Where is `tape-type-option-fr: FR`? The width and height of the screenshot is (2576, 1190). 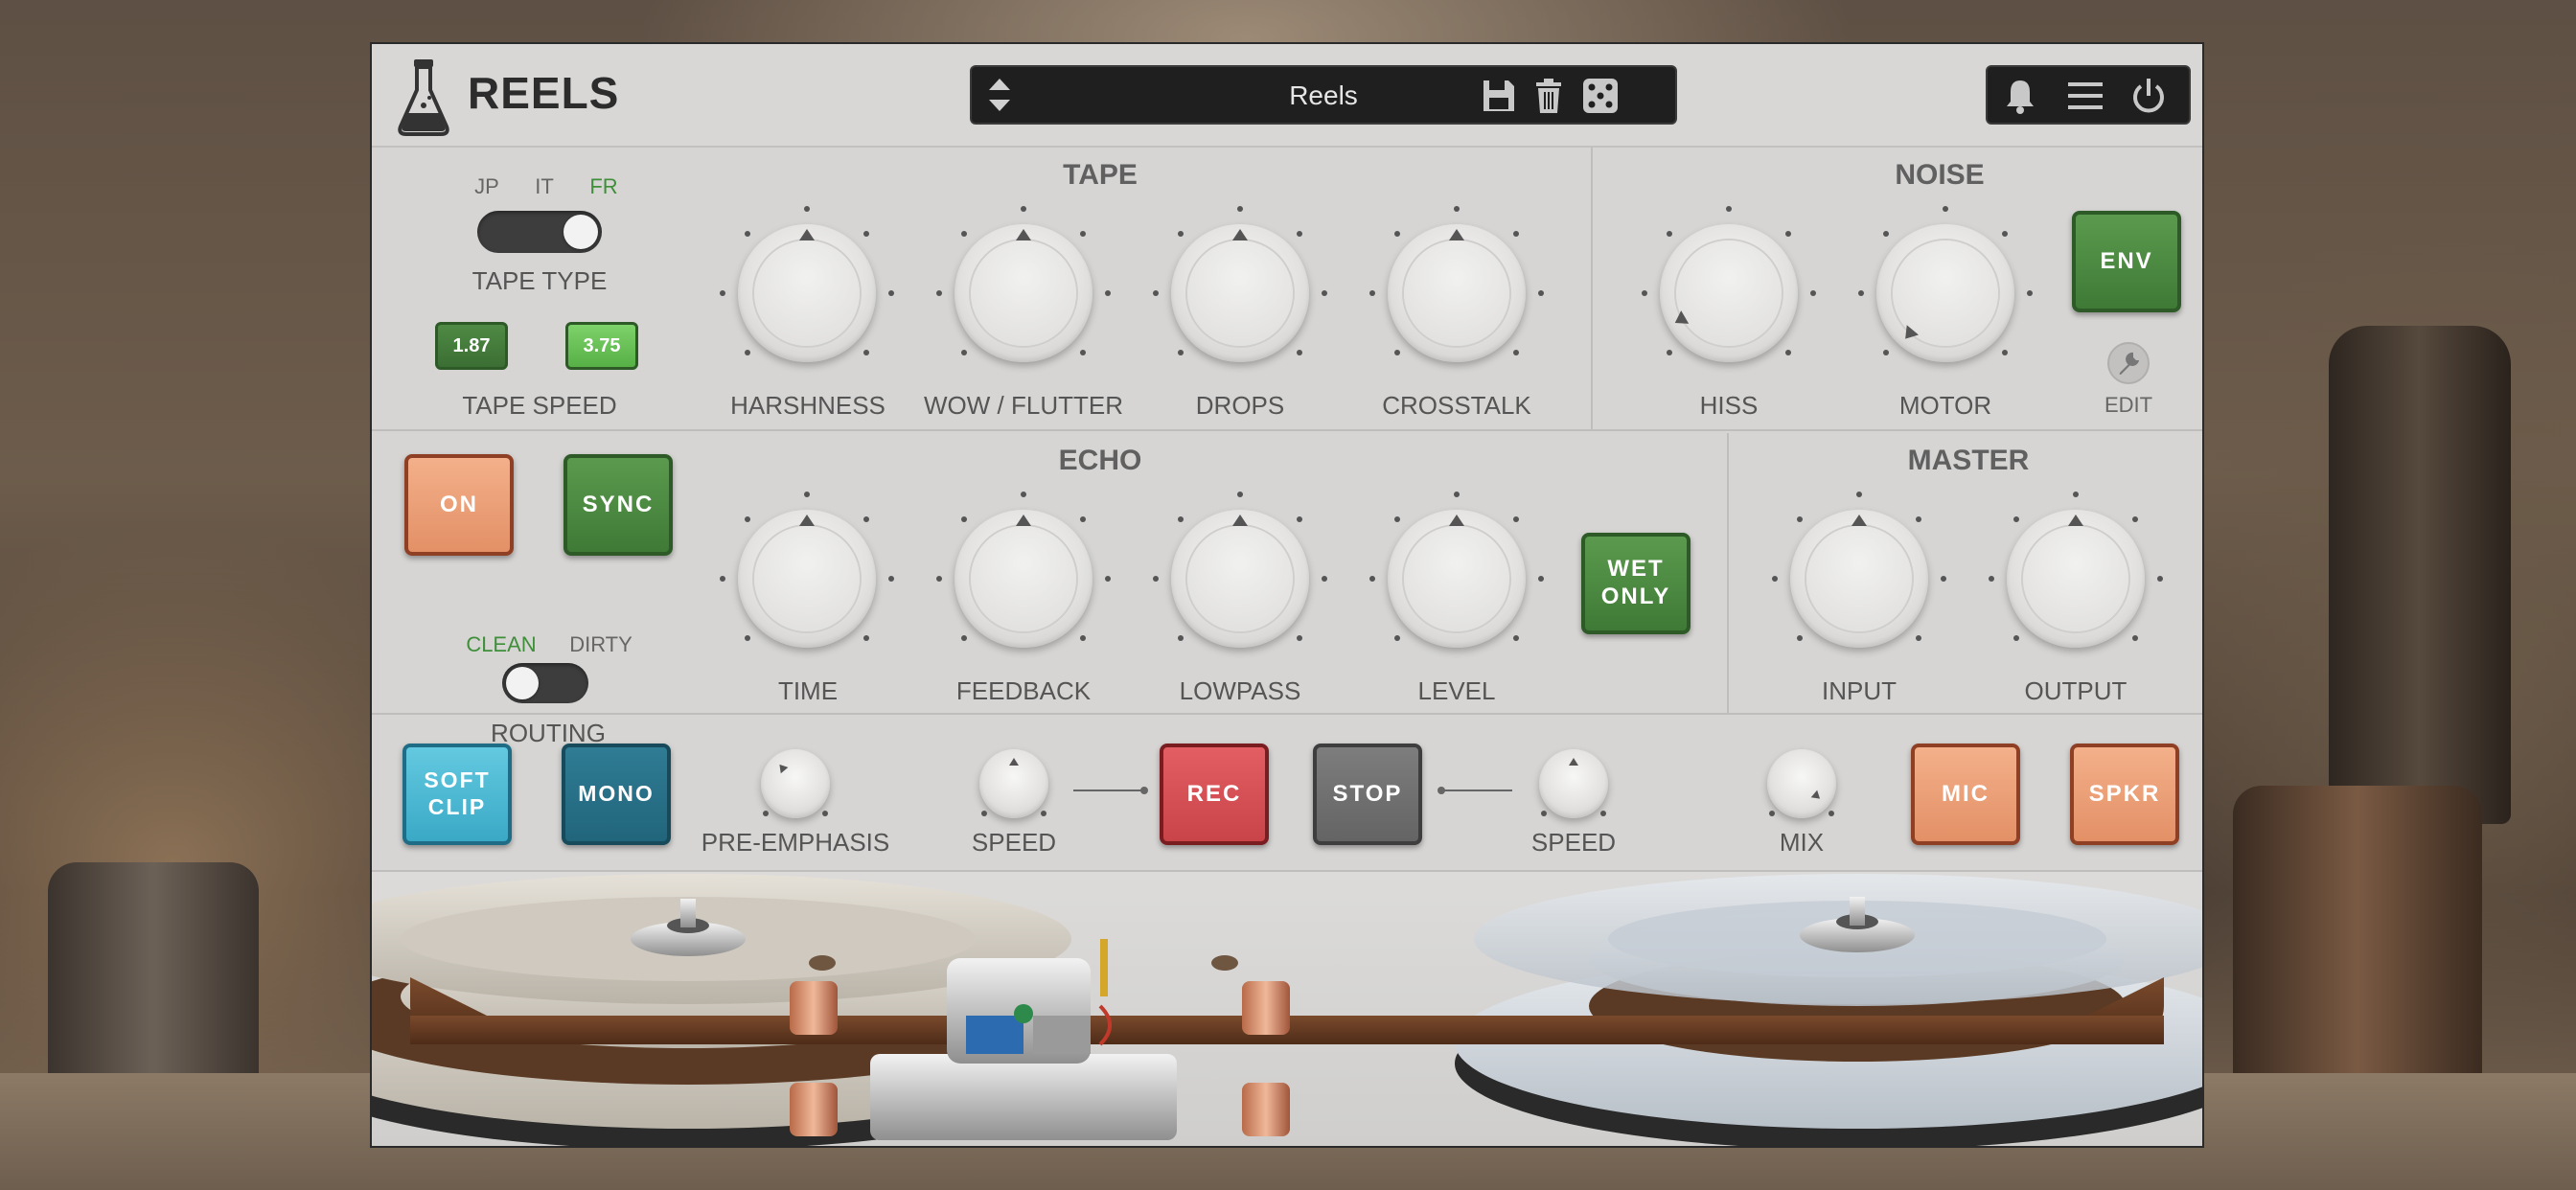
tape-type-option-fr: FR is located at coordinates (604, 187).